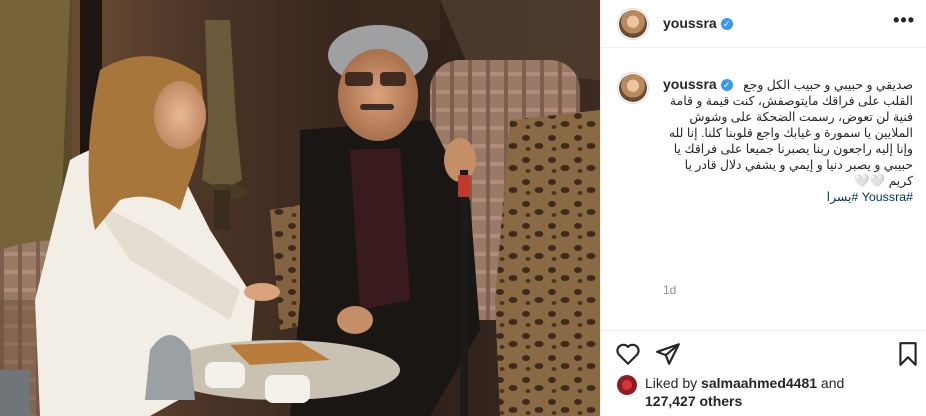 The image size is (926, 416). I want to click on post-header: youssra ✓ •••, so click(763, 24).